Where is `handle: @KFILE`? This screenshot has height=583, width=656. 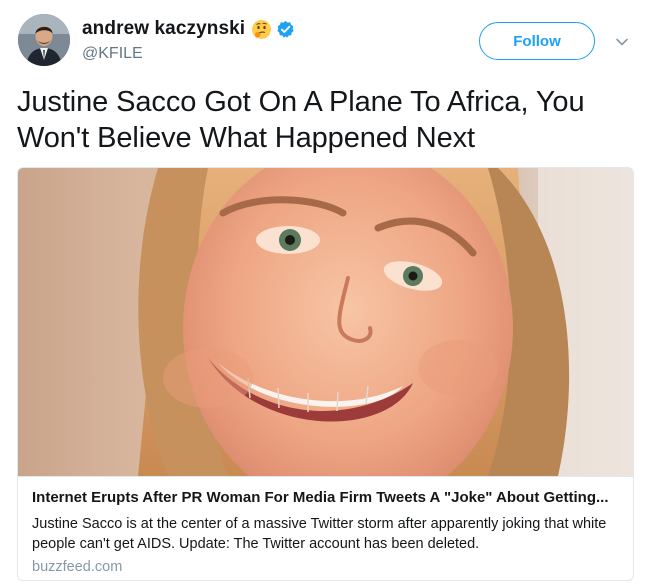
handle: @KFILE is located at coordinates (188, 54).